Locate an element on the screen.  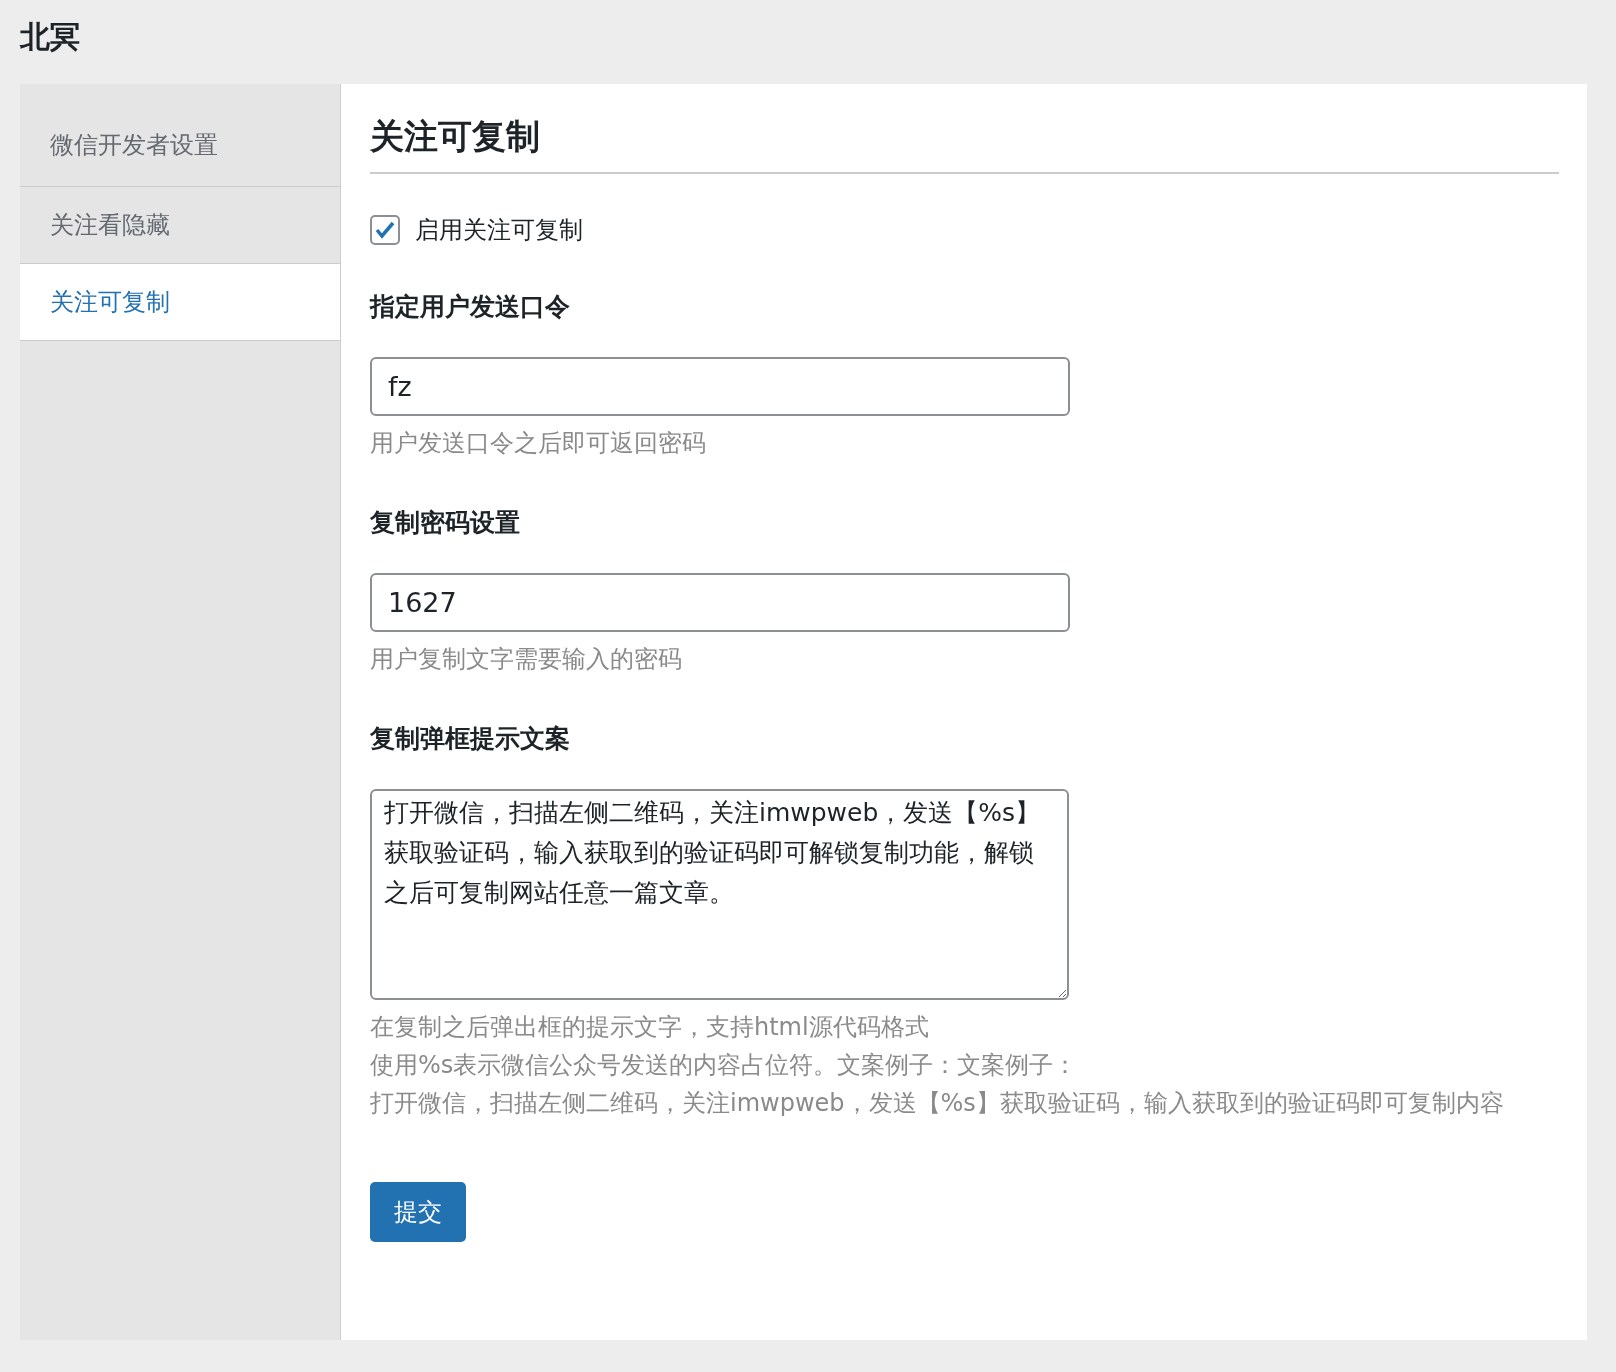
checkbox is located at coordinates (385, 230).